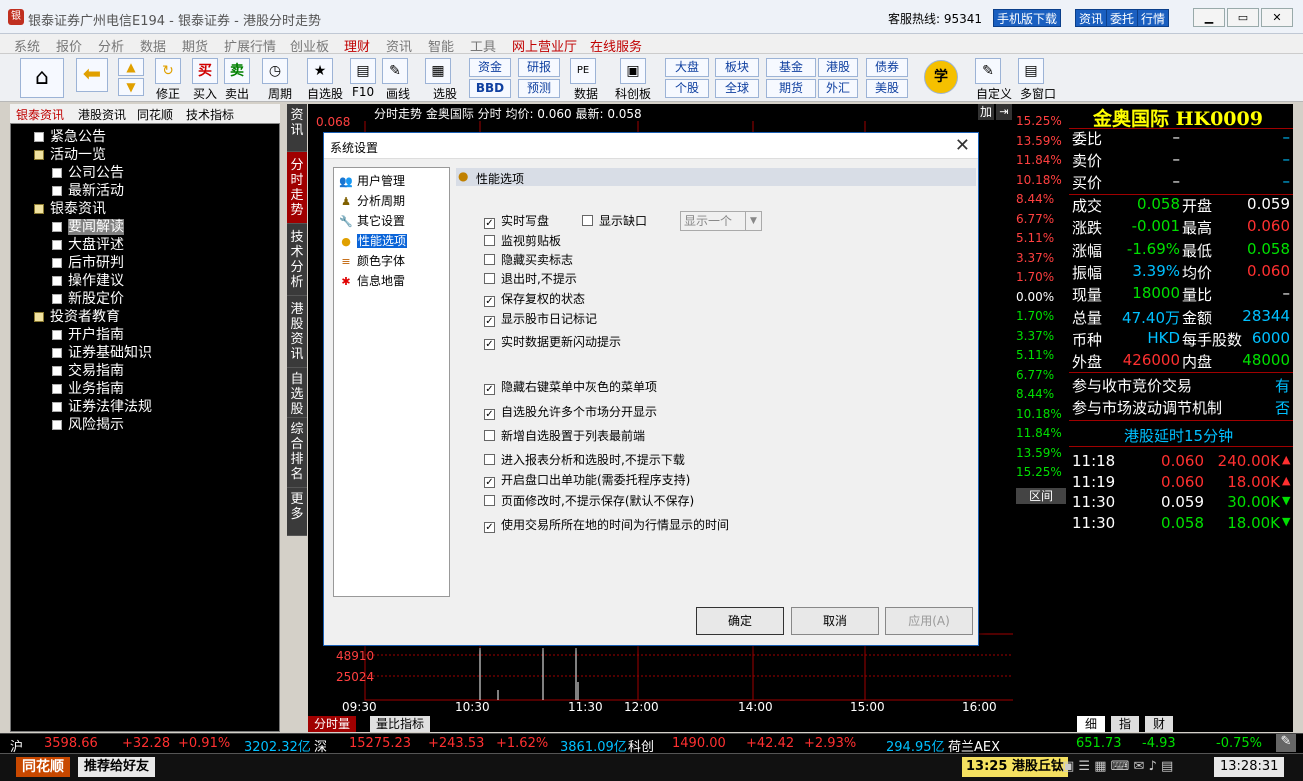  I want to click on menu-extended: 扩展行情, so click(250, 45).